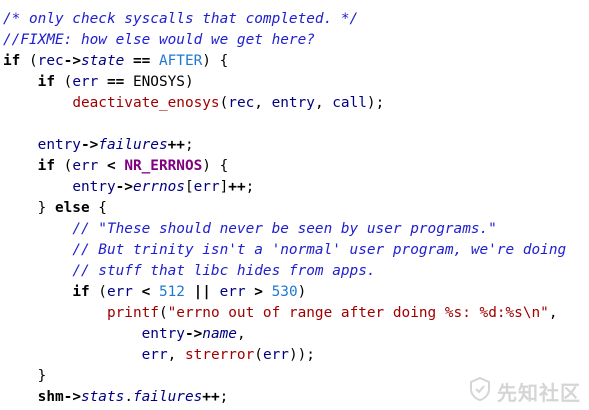 Image resolution: width=589 pixels, height=410 pixels. I want to click on code-token-punct: ., so click(128, 397).